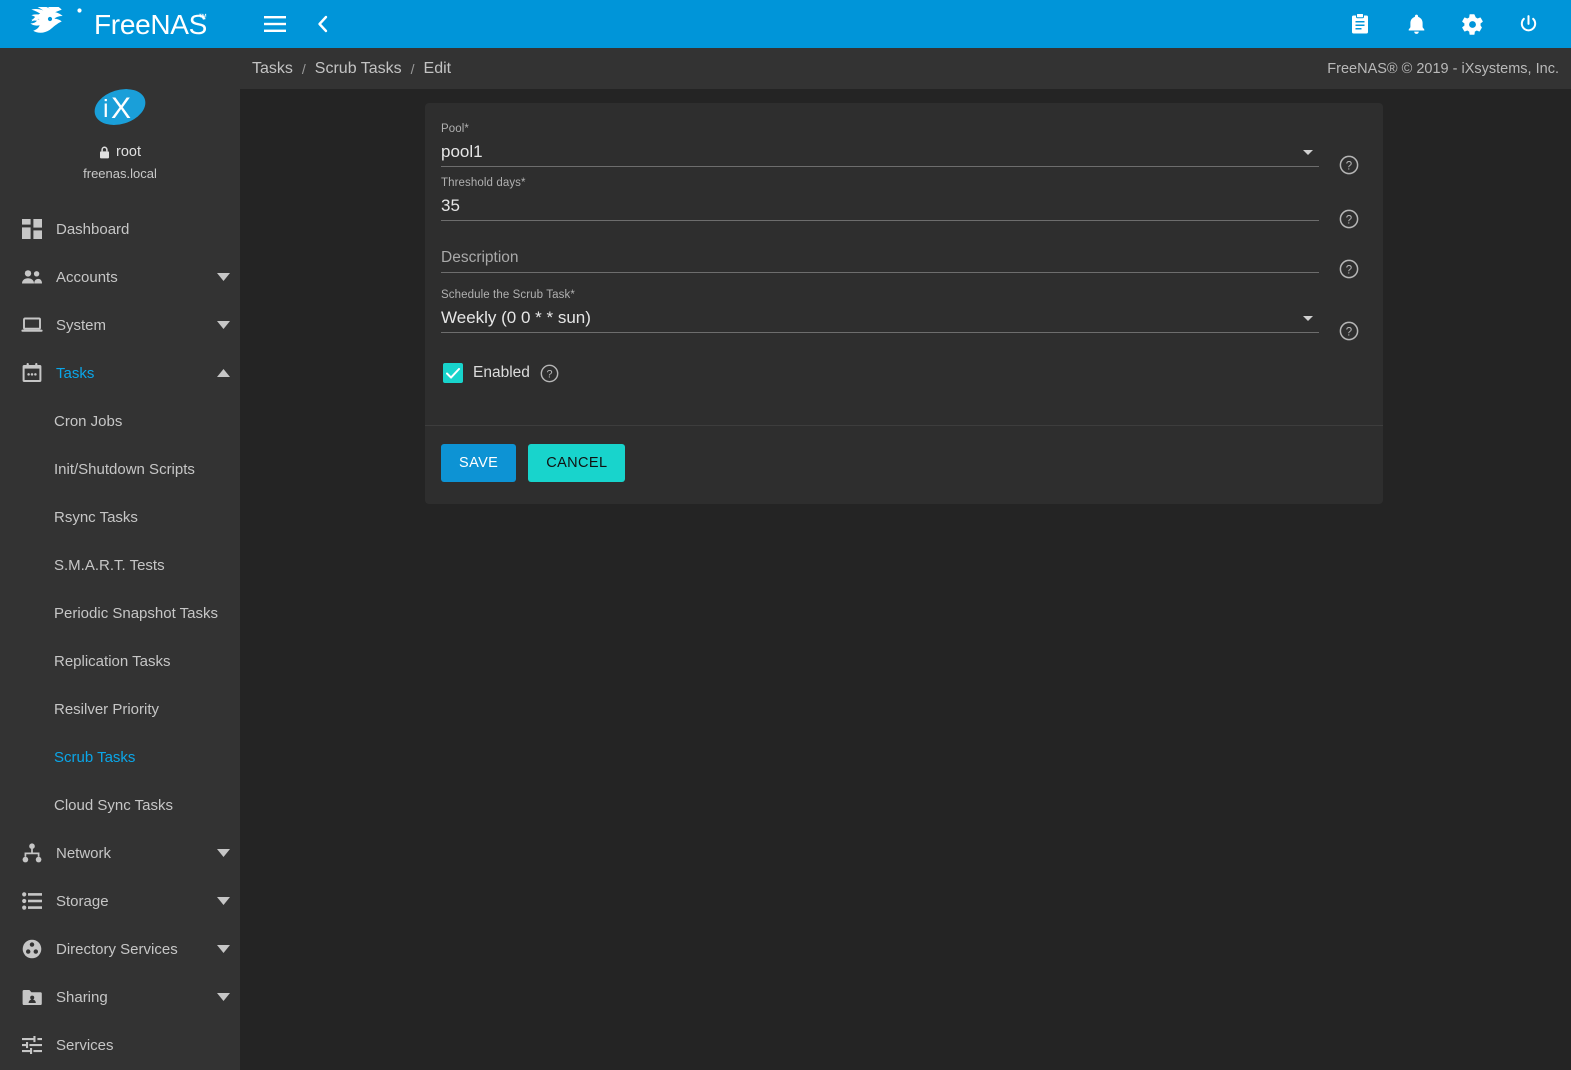 The height and width of the screenshot is (1070, 1571). What do you see at coordinates (272, 69) in the screenshot?
I see `breadcrumb-item-tasks: Tasks` at bounding box center [272, 69].